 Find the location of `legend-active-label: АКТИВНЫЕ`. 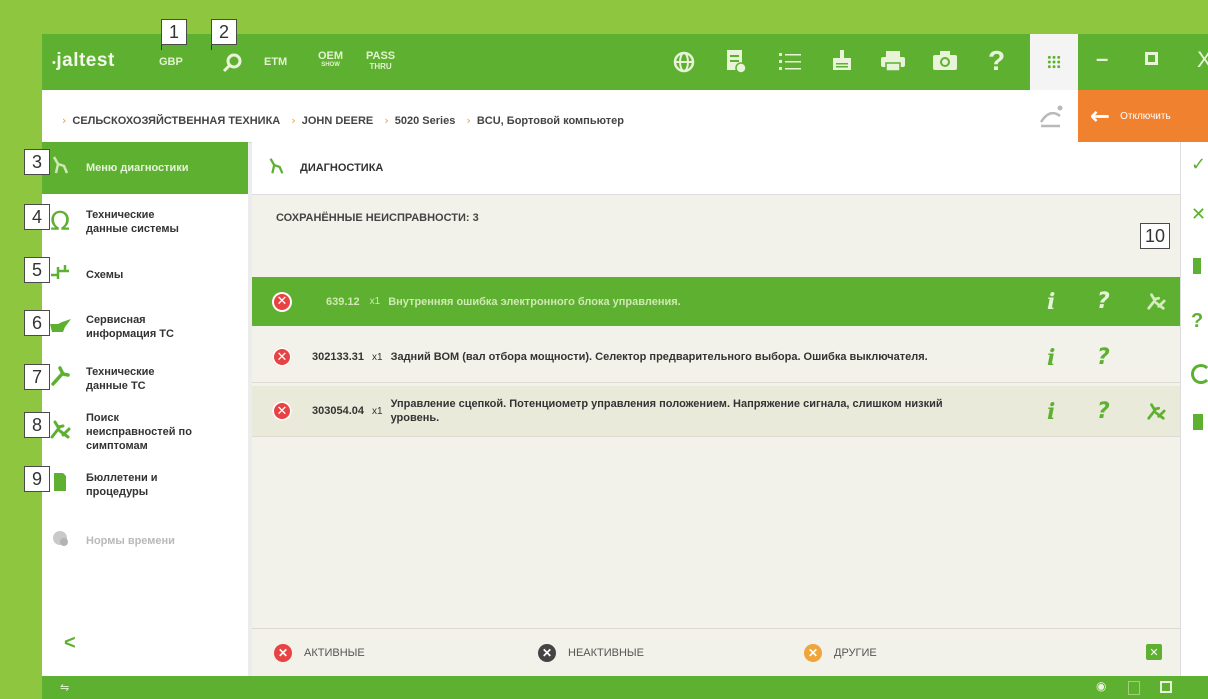

legend-active-label: АКТИВНЫЕ is located at coordinates (334, 653).